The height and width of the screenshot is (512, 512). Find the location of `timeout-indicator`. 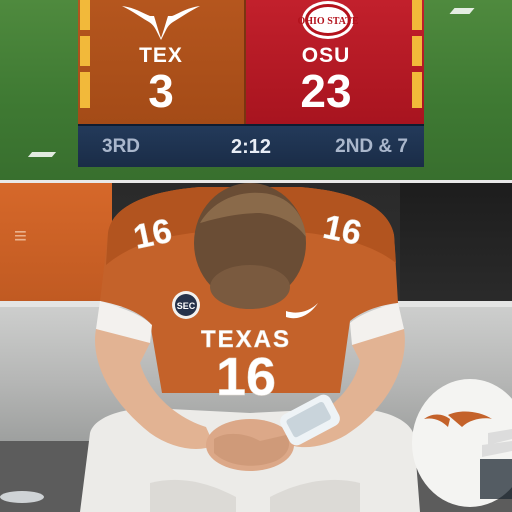

timeout-indicator is located at coordinates (417, 90).